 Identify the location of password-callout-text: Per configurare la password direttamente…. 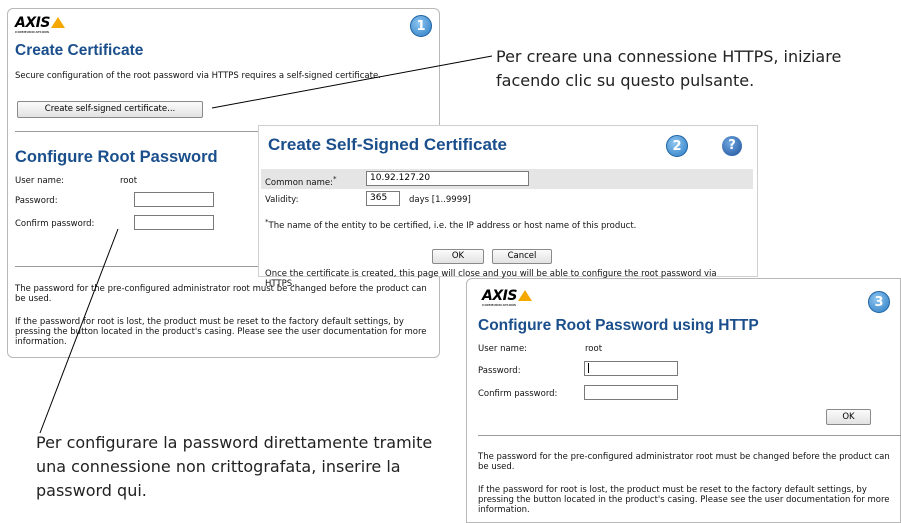
(234, 466).